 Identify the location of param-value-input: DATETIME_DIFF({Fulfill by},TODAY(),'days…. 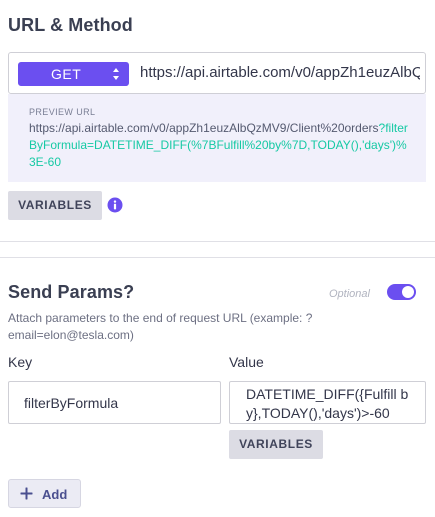
(327, 402).